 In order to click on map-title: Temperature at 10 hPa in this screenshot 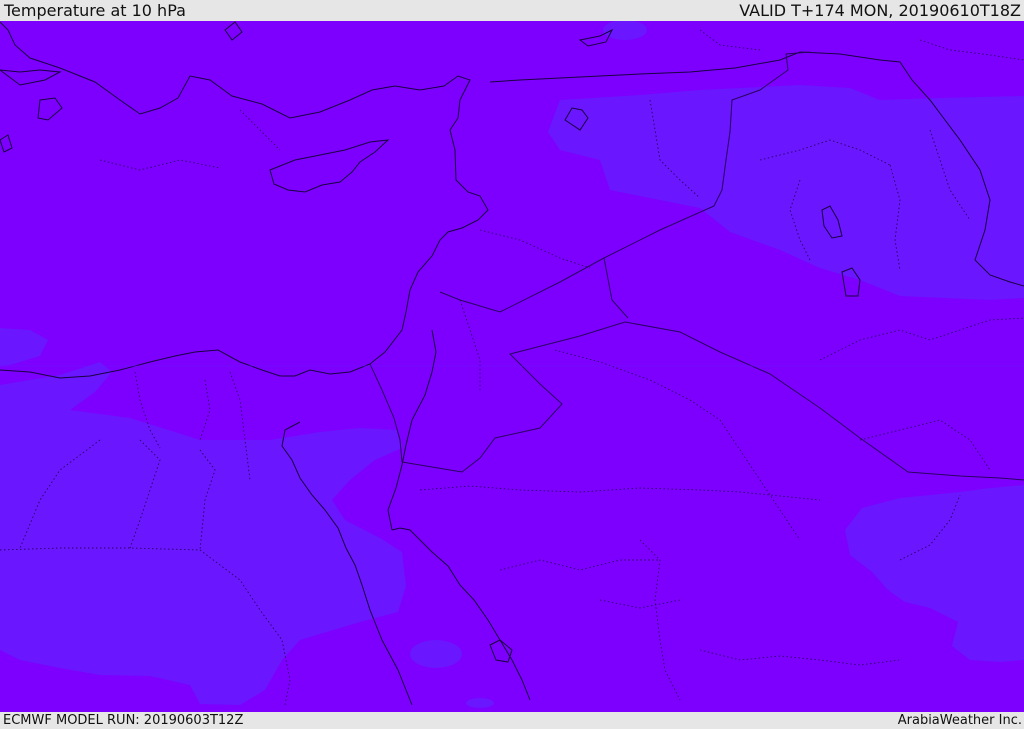, I will do `click(95, 10)`.